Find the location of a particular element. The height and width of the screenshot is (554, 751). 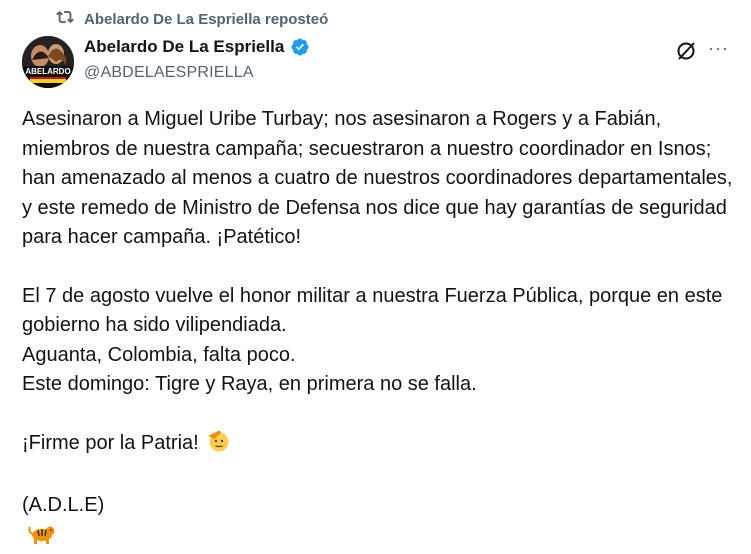

repost-header: Abelardo De La Espriella reposteó is located at coordinates (192, 19).